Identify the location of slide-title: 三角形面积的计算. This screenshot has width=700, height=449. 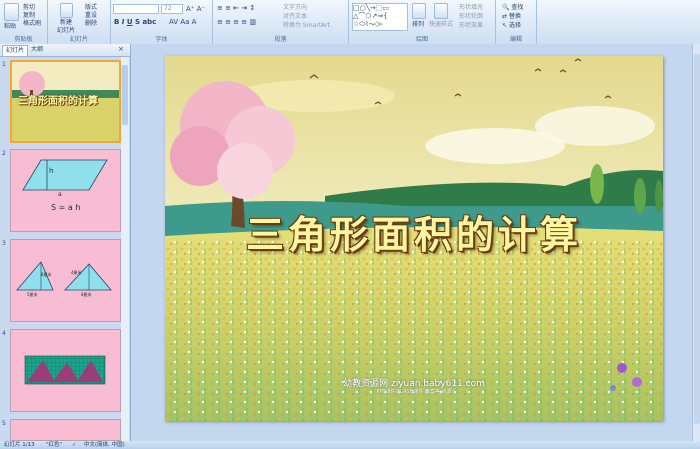
(414, 231).